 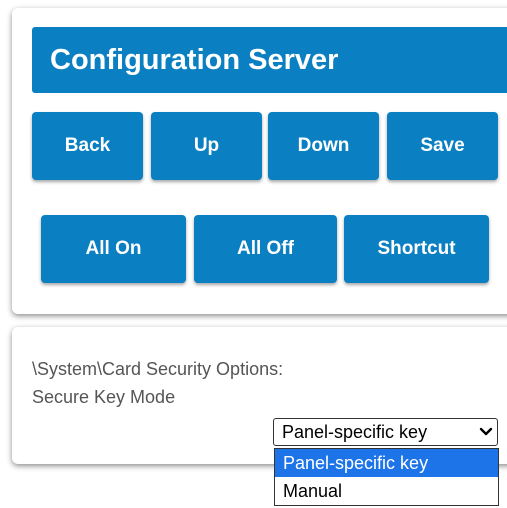 What do you see at coordinates (104, 397) in the screenshot?
I see `setting-name: Secure Key Mode` at bounding box center [104, 397].